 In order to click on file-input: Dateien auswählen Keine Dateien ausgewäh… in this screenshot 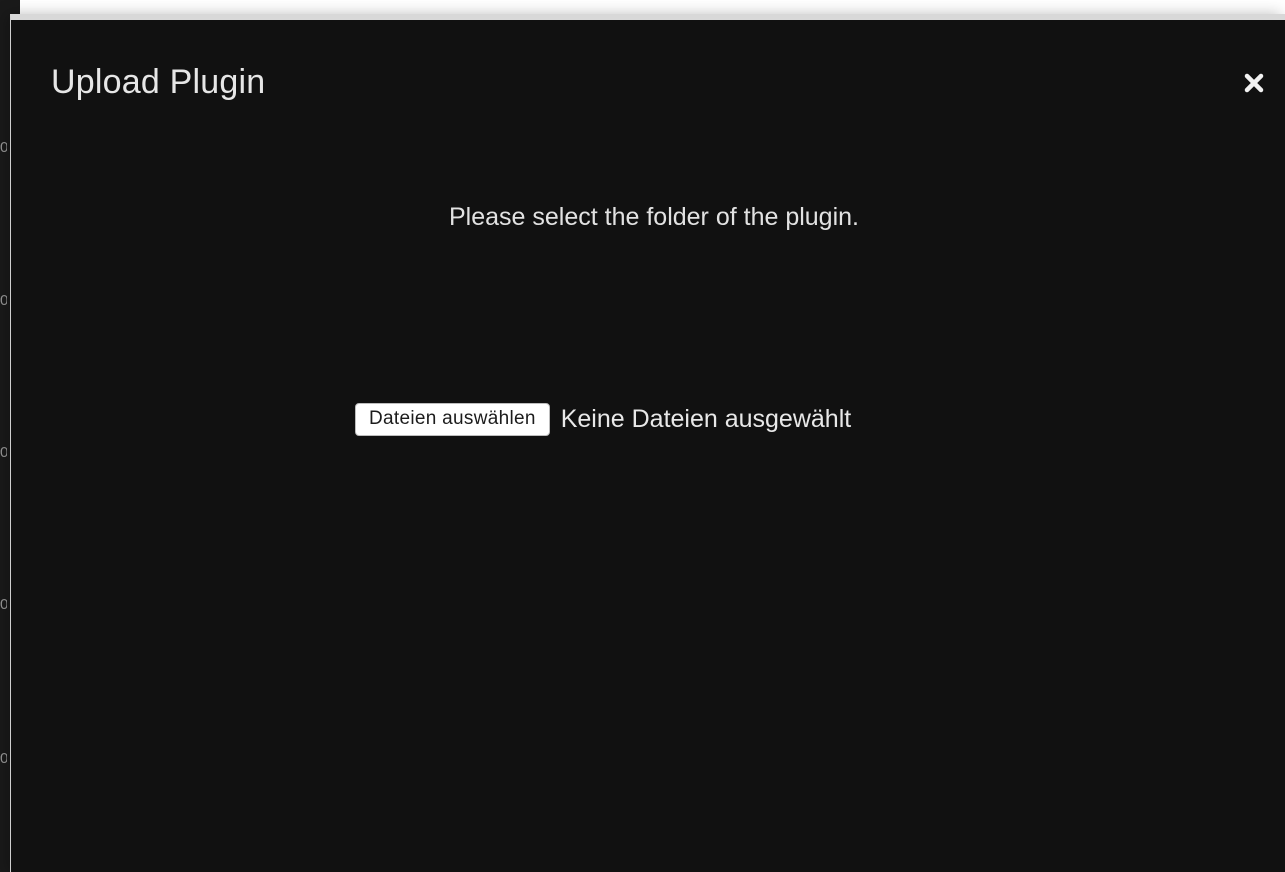, I will do `click(603, 419)`.